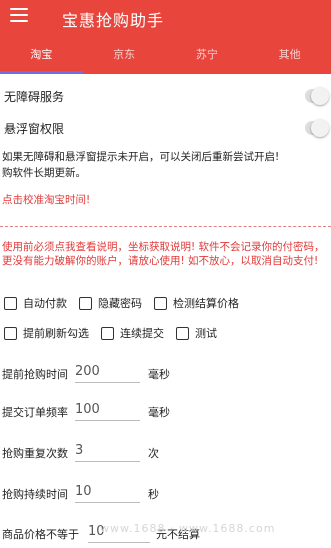 This screenshot has height=548, width=331. I want to click on section-divider, so click(165, 226).